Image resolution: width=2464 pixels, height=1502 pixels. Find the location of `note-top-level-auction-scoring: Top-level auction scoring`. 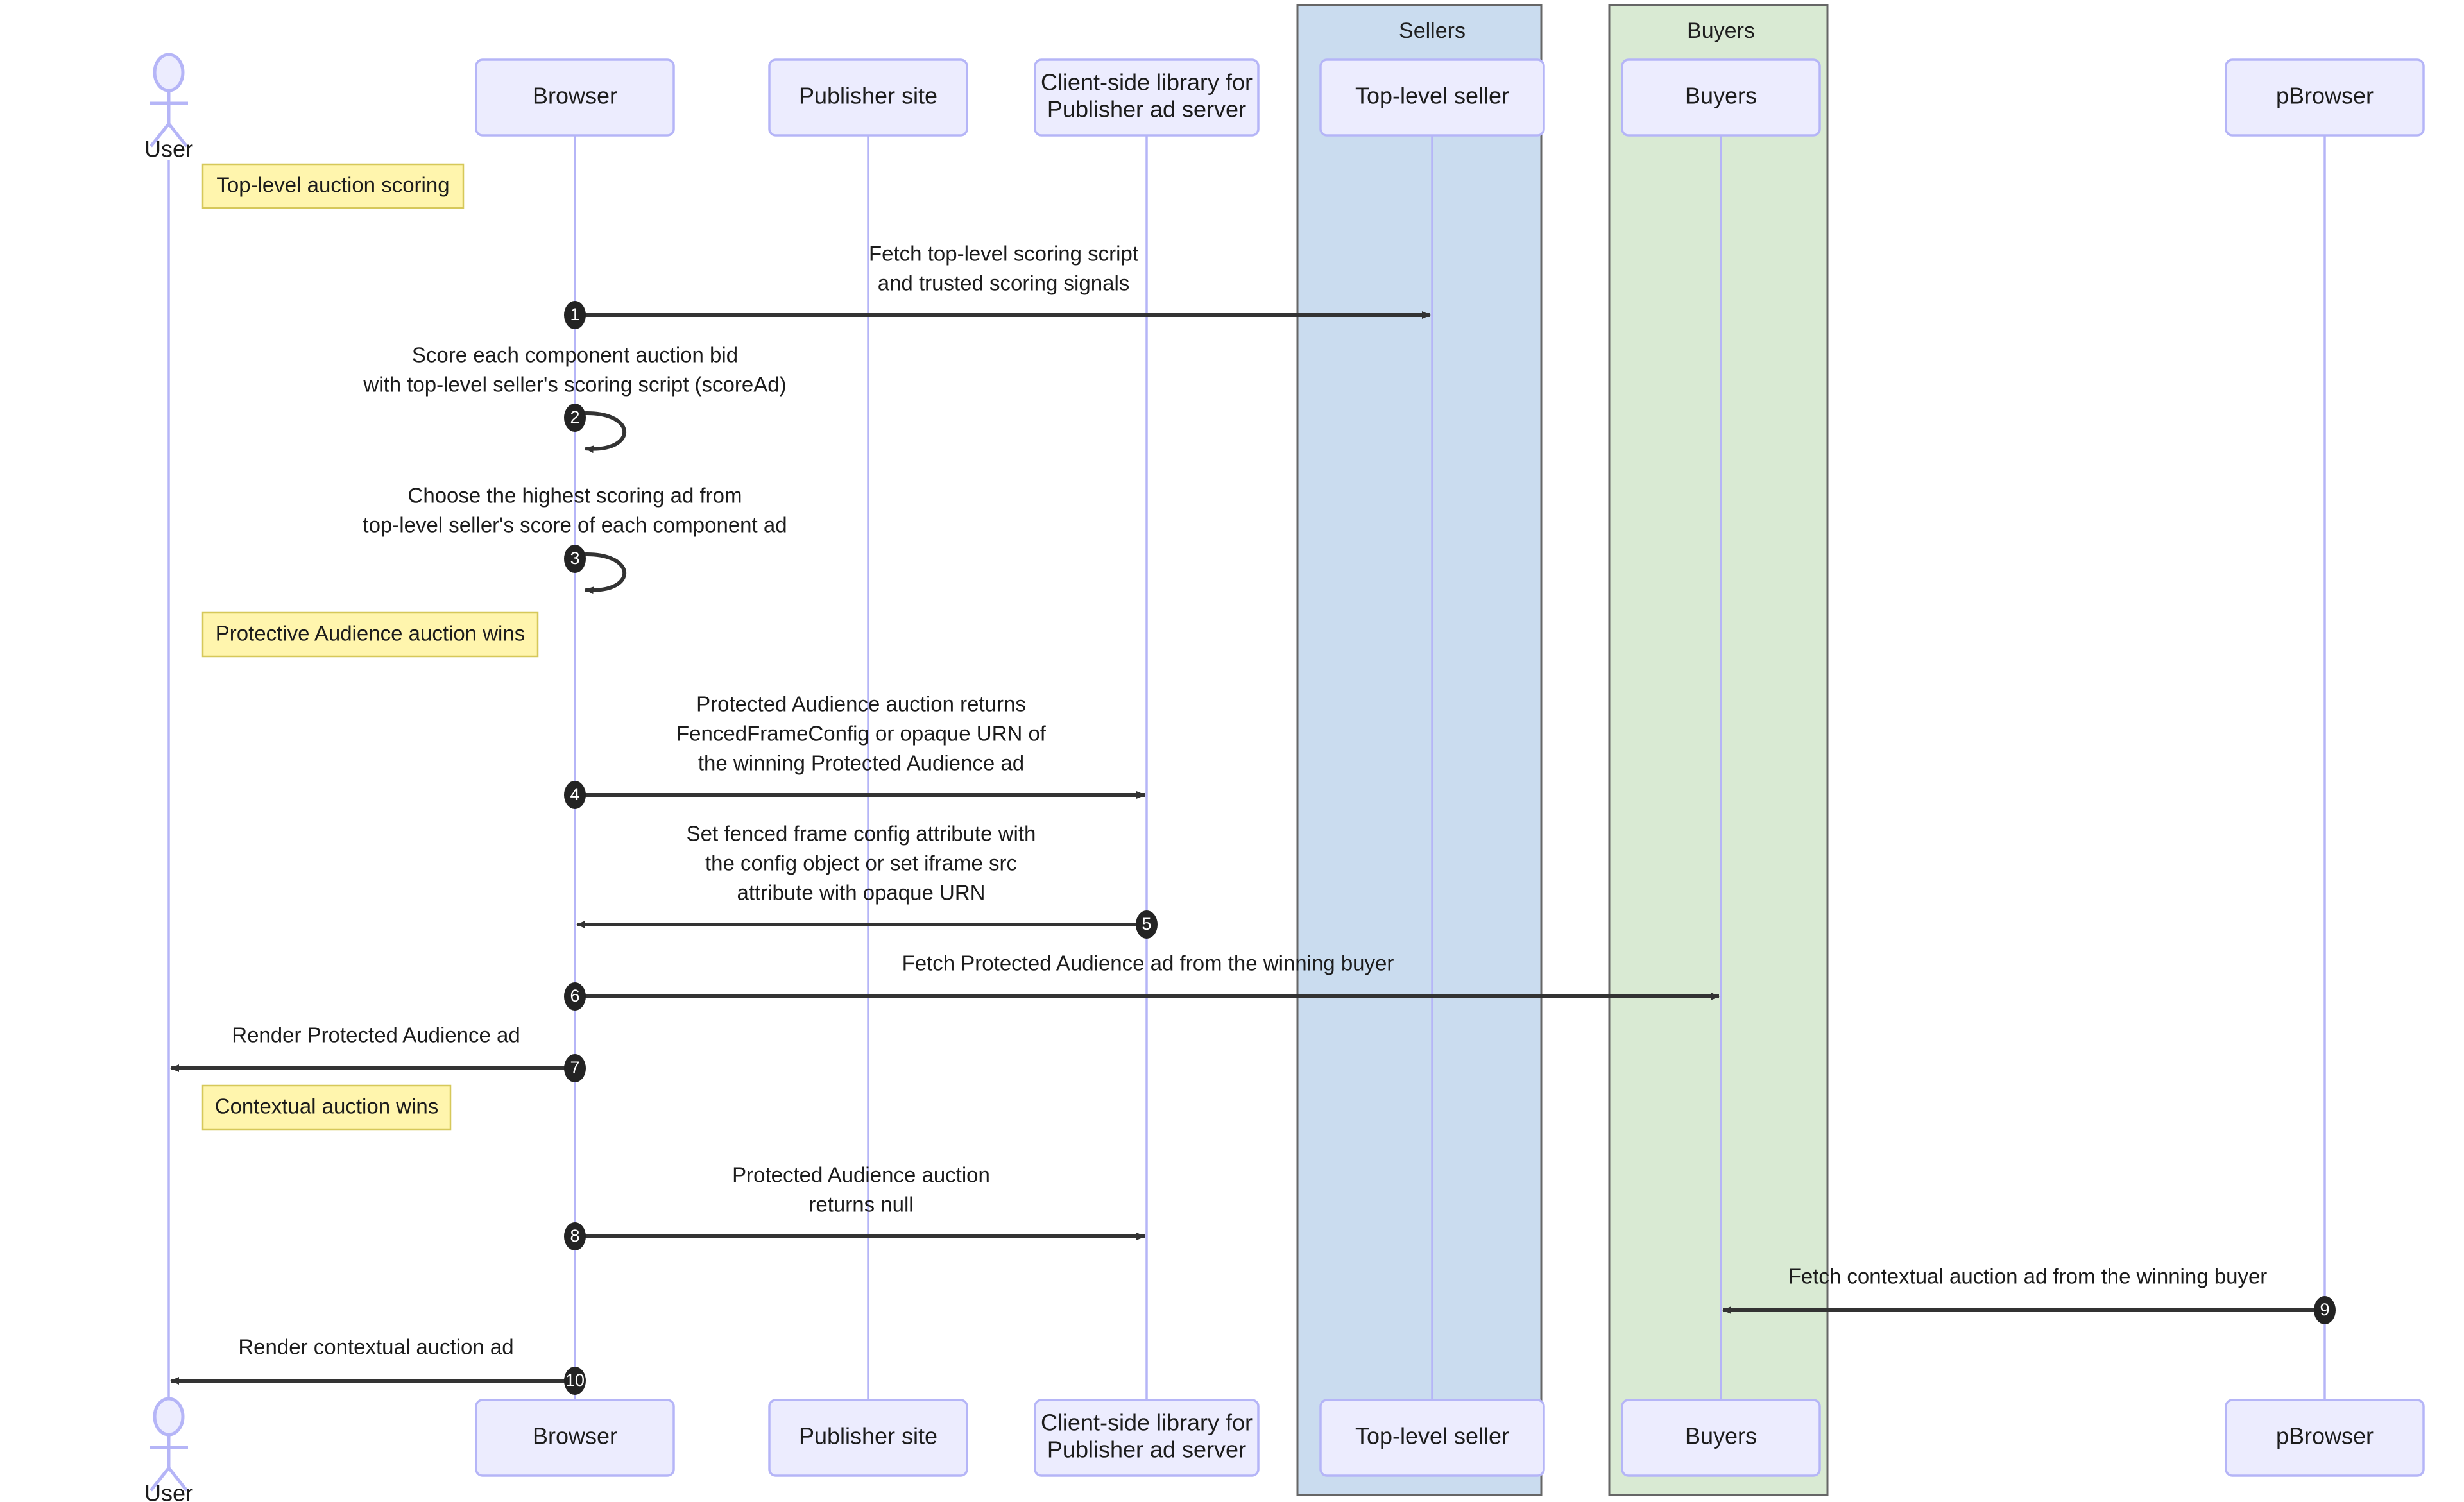

note-top-level-auction-scoring: Top-level auction scoring is located at coordinates (333, 186).